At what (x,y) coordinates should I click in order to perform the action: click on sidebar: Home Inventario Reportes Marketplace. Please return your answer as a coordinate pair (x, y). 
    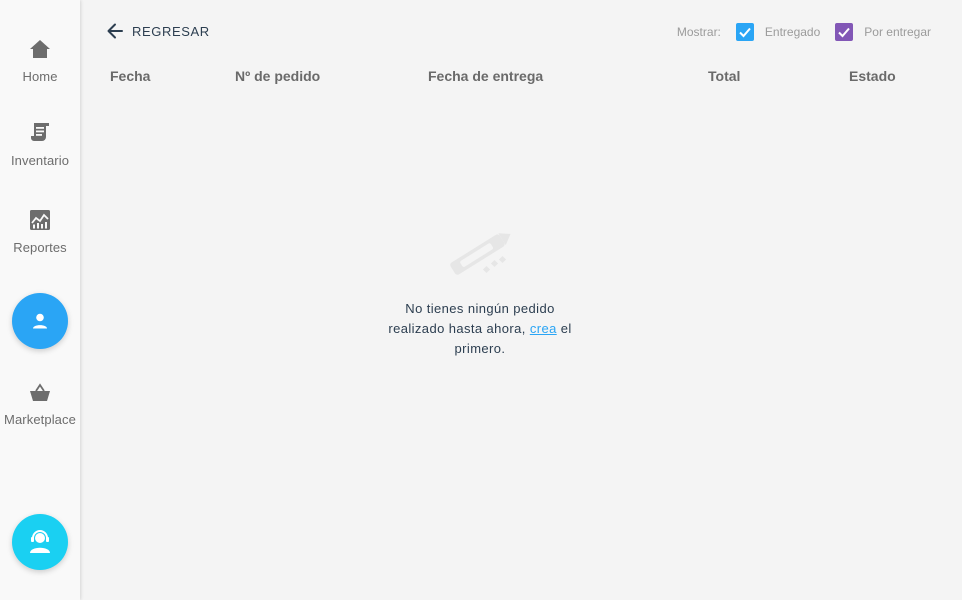
    Looking at the image, I should click on (40, 300).